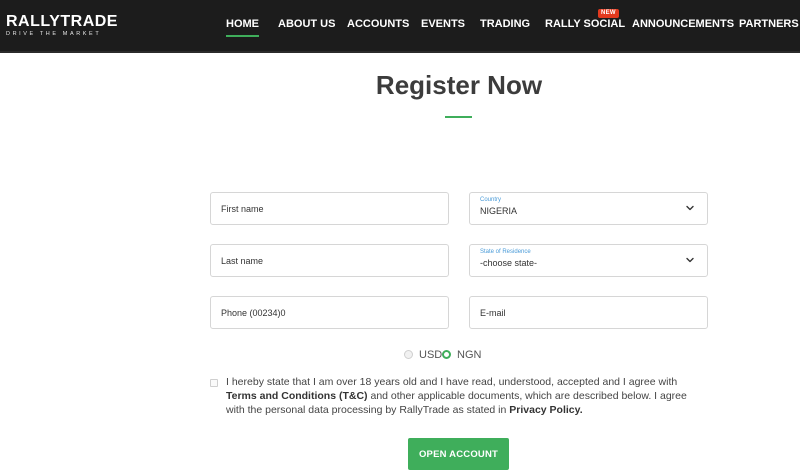 This screenshot has width=800, height=472. I want to click on nav-item-rally-social: RALLY SOCIAL, so click(585, 24).